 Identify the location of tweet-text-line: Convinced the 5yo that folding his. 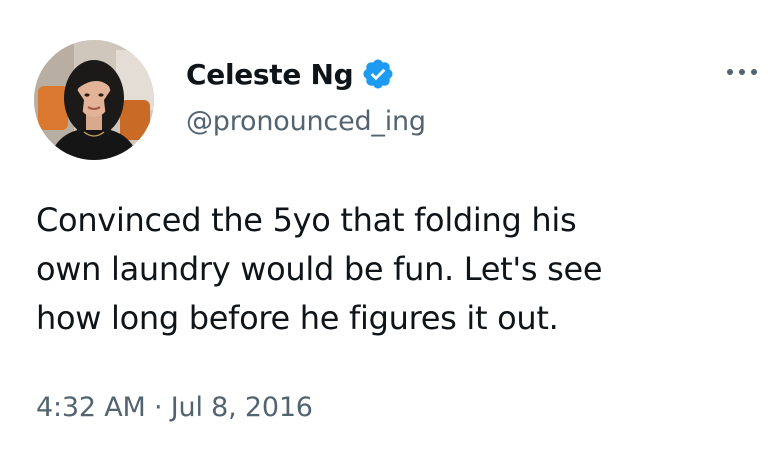
(306, 220).